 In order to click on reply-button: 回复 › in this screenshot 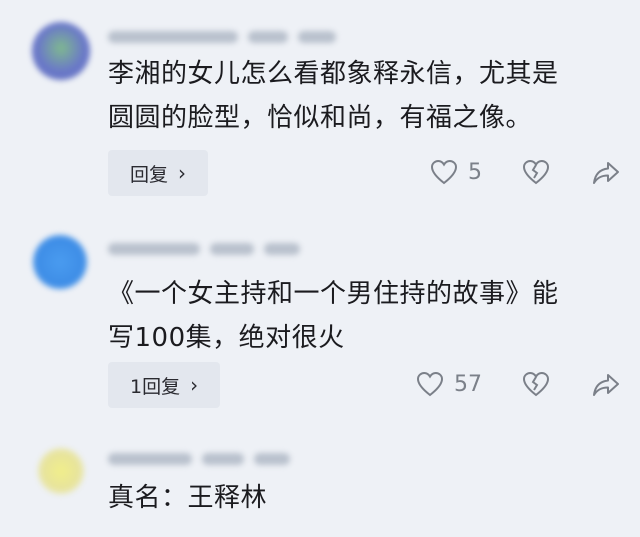, I will do `click(158, 173)`.